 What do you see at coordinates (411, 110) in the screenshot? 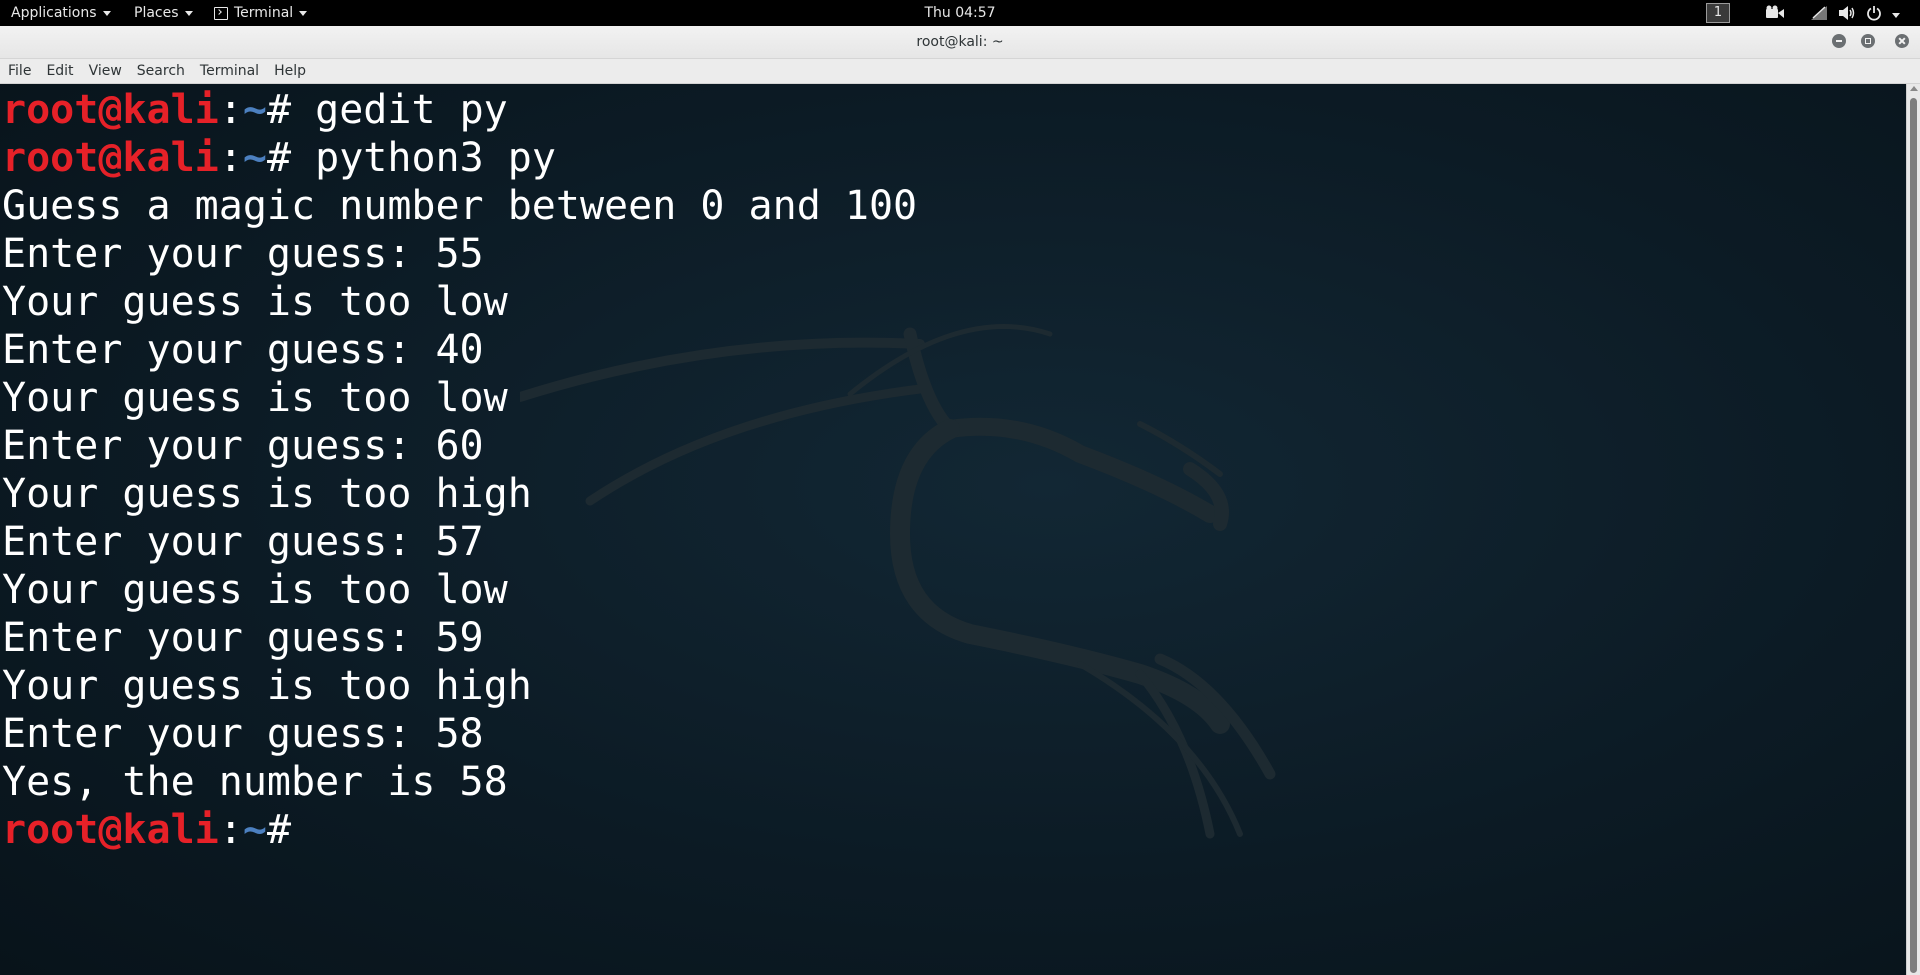
I see `command-text: gedit py` at bounding box center [411, 110].